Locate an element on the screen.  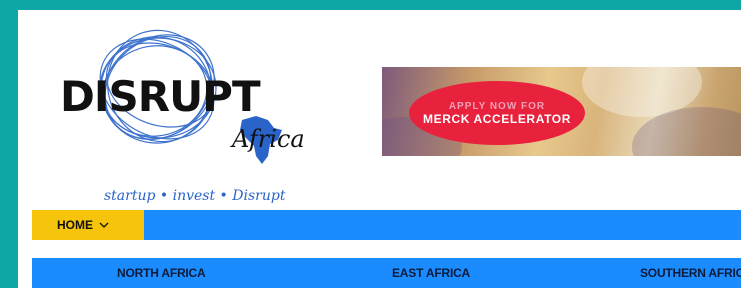
chevron-down-icon is located at coordinates (104, 225).